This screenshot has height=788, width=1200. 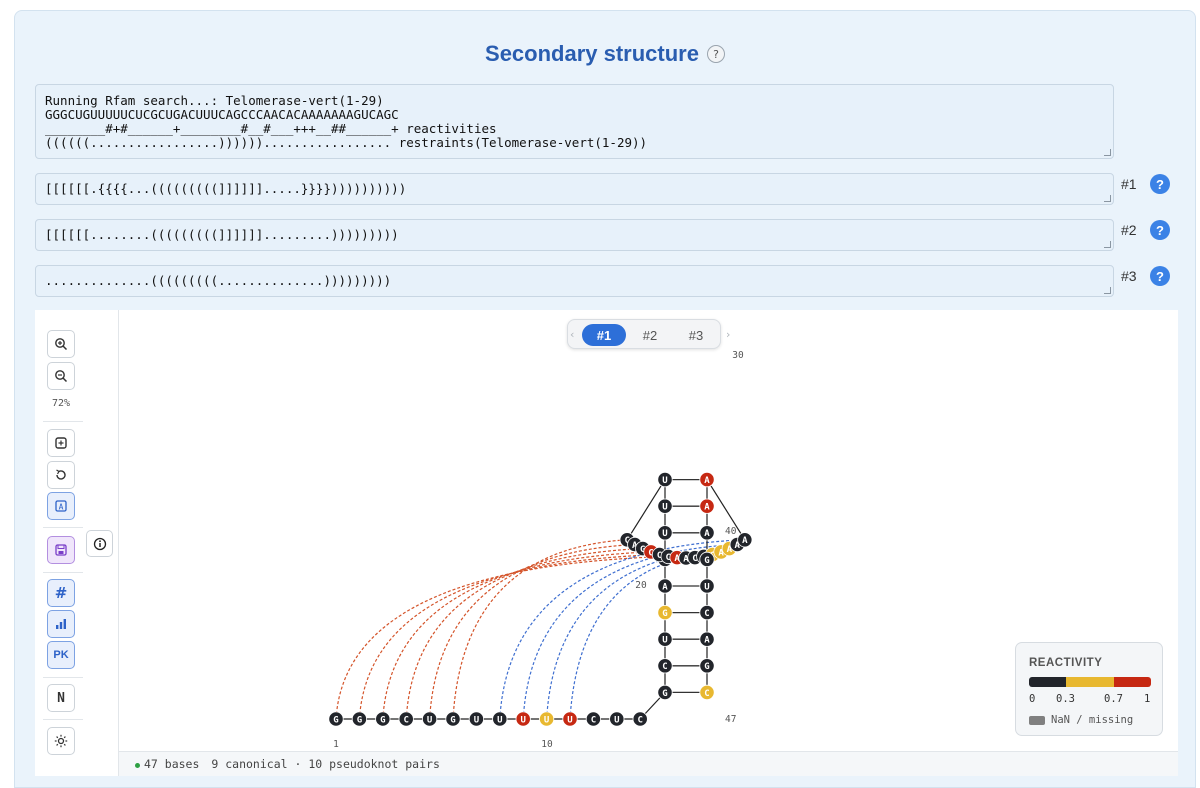 What do you see at coordinates (1160, 230) in the screenshot?
I see `structure-2-help-button: ?` at bounding box center [1160, 230].